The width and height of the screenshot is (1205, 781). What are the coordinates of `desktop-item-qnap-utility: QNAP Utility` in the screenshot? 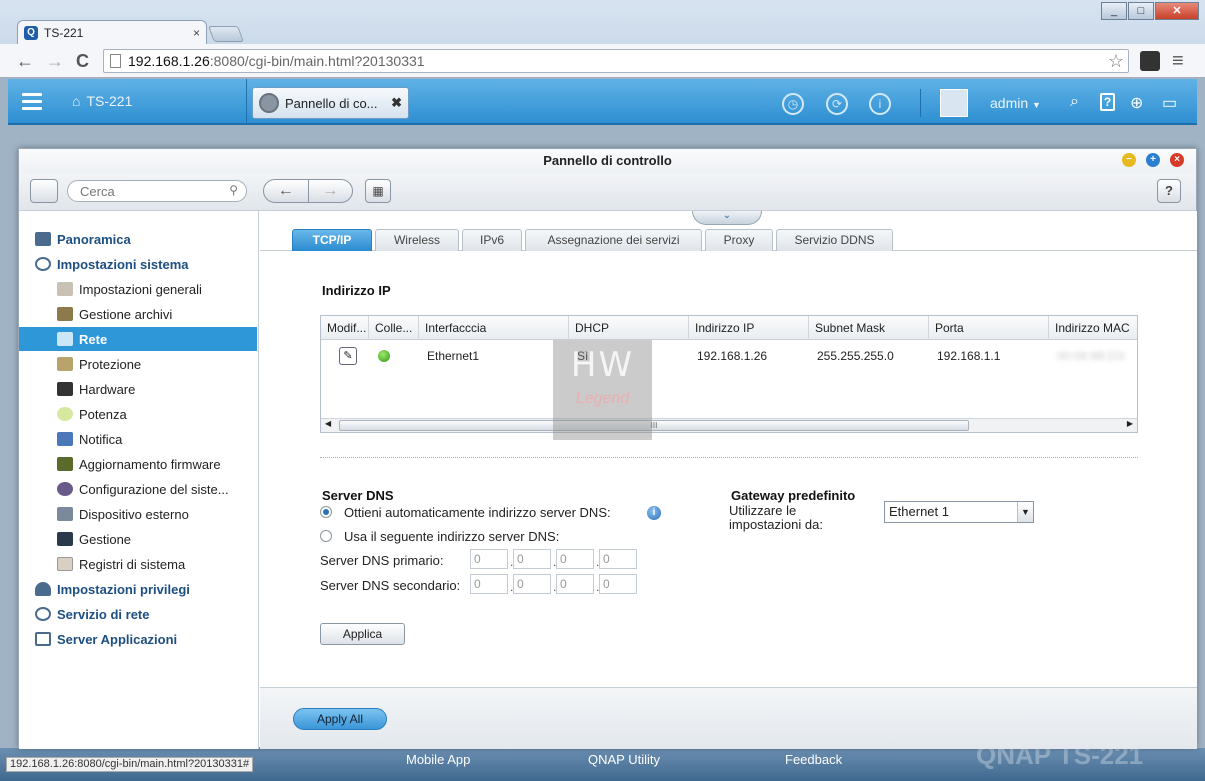 It's located at (624, 759).